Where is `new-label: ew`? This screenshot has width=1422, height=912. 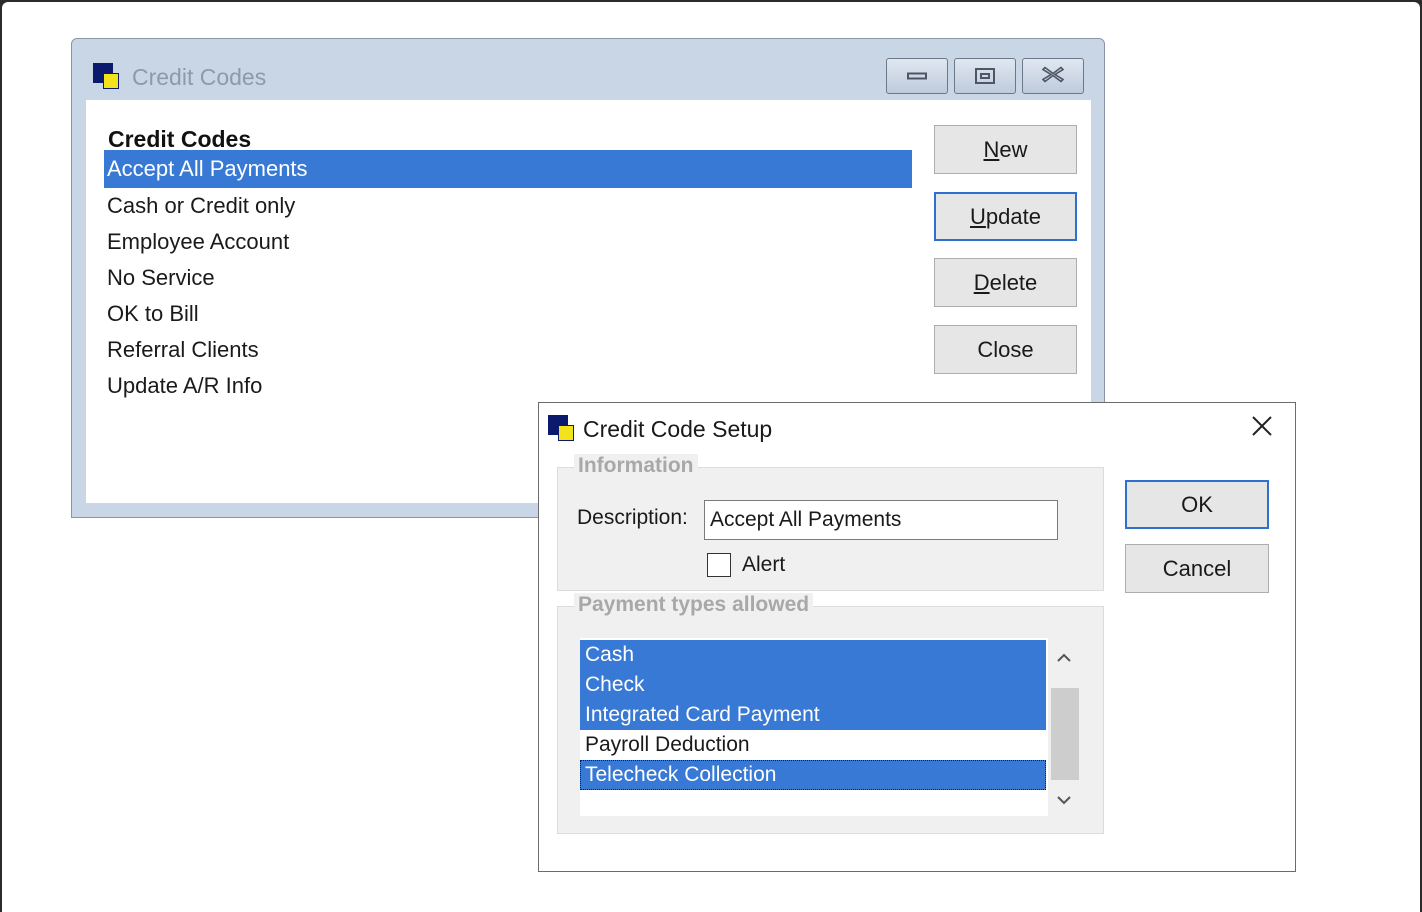 new-label: ew is located at coordinates (1013, 149).